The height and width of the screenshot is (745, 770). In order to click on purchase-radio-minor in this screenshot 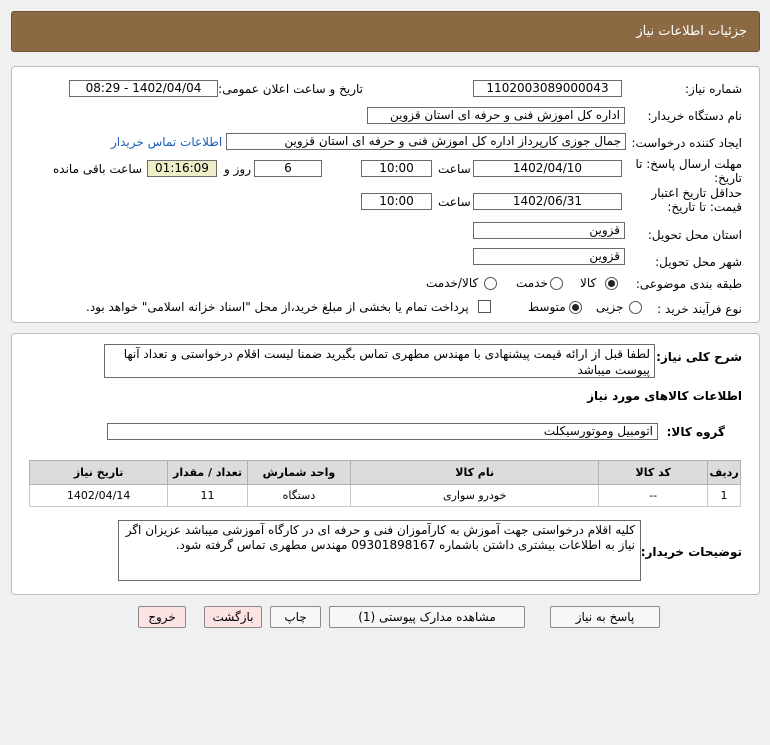, I will do `click(635, 307)`.